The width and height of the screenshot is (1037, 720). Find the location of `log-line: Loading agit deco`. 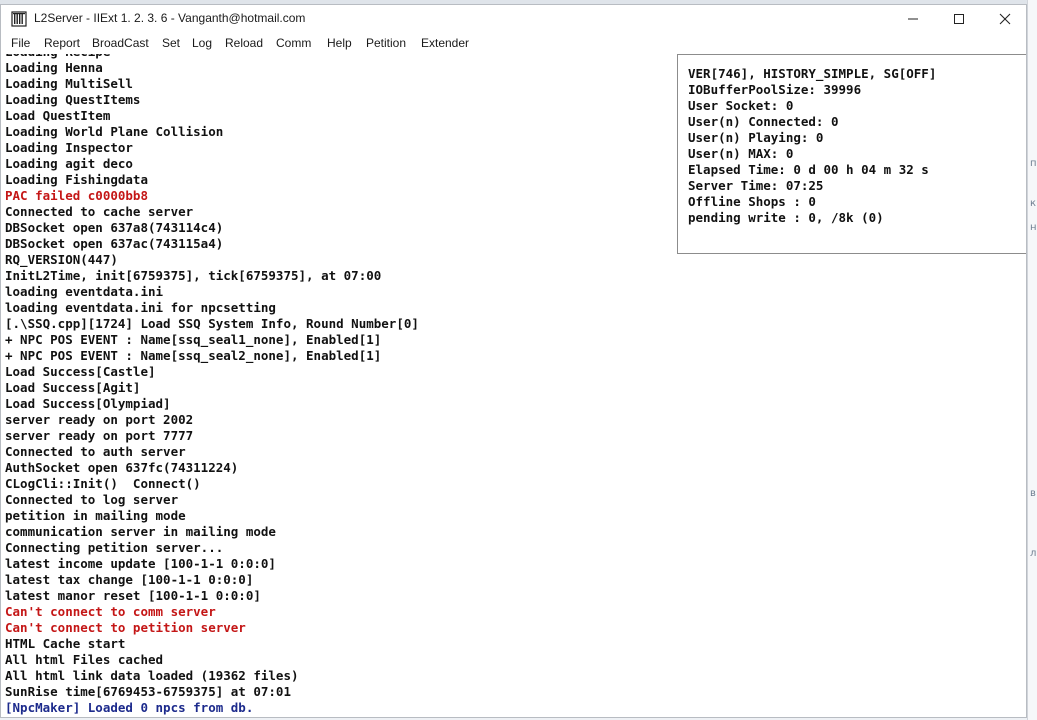

log-line: Loading agit deco is located at coordinates (69, 163).